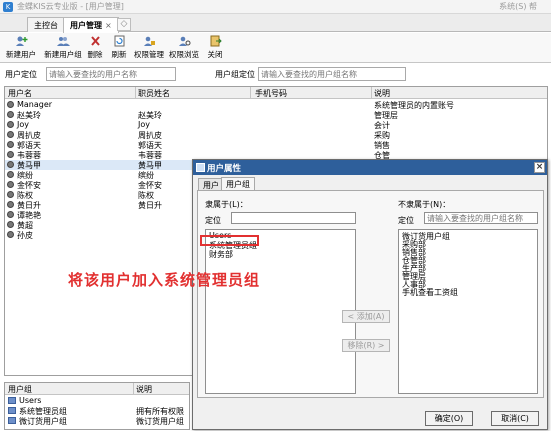 This screenshot has height=431, width=551. Describe the element at coordinates (30, 400) in the screenshot. I see `table-cell: Users` at that location.